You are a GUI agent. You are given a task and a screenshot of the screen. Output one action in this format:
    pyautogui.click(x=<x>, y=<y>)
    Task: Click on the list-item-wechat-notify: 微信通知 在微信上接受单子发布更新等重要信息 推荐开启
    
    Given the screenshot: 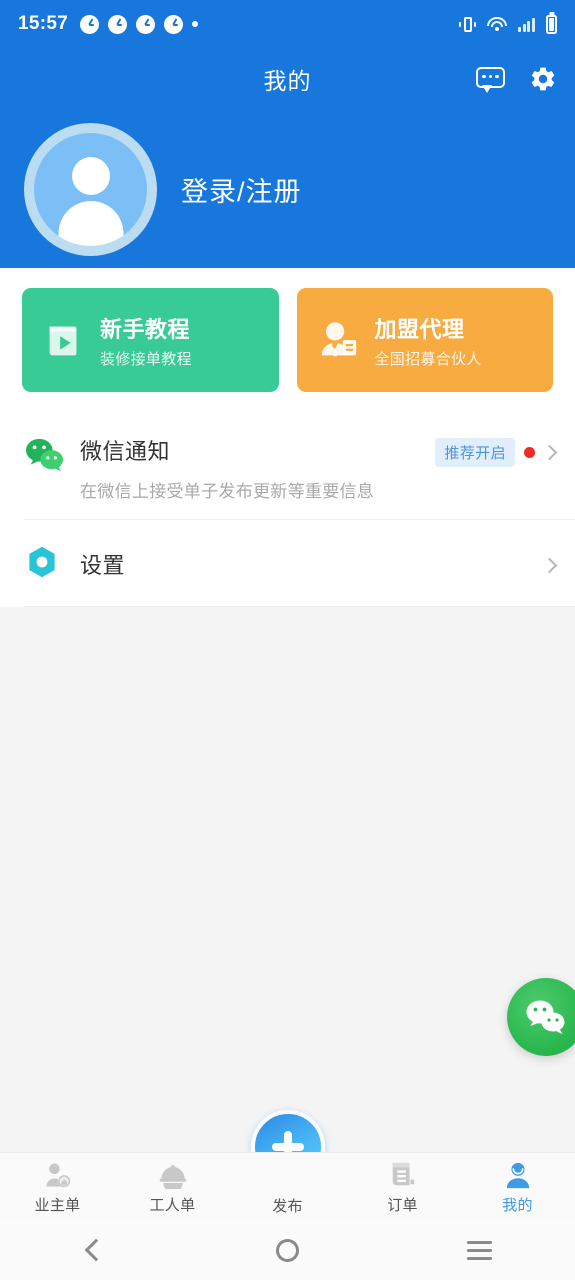 What is the action you would take?
    pyautogui.click(x=287, y=467)
    